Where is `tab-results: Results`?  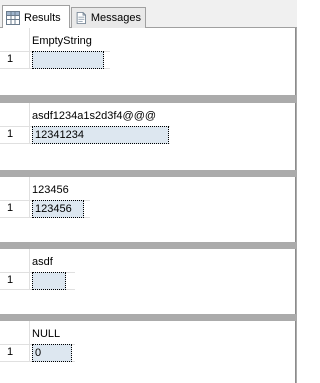 tab-results: Results is located at coordinates (36, 17).